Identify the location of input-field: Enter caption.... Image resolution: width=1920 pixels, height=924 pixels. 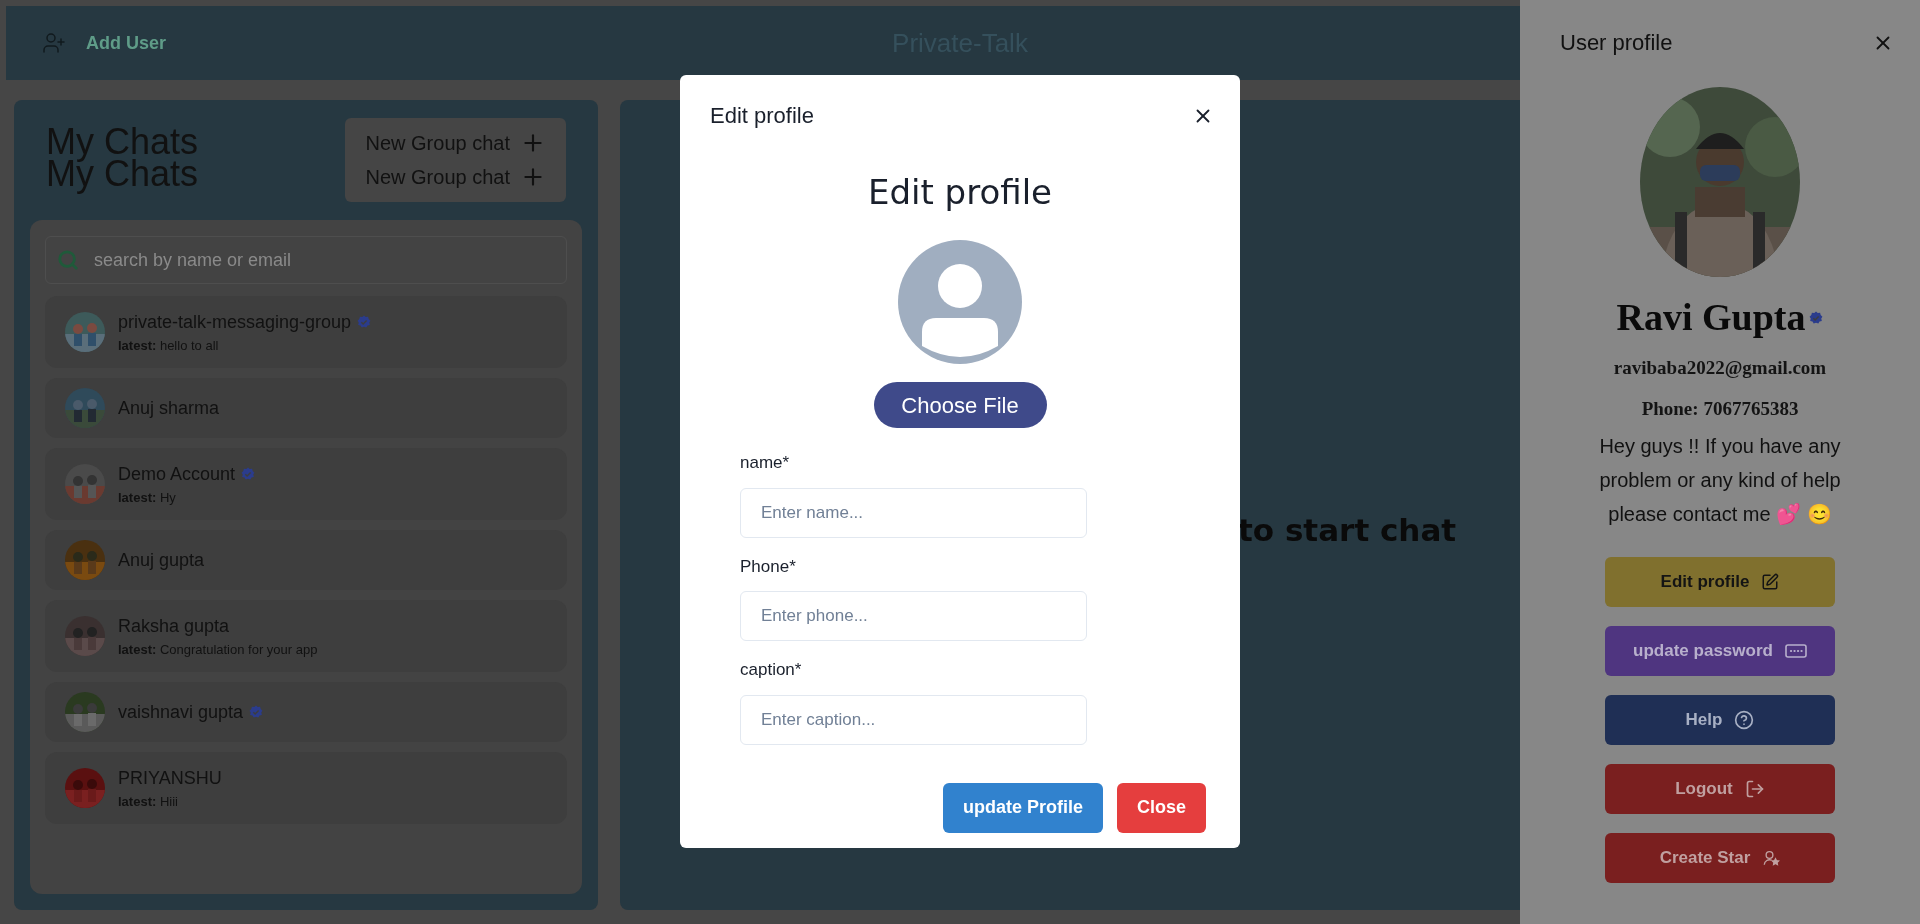
(913, 719).